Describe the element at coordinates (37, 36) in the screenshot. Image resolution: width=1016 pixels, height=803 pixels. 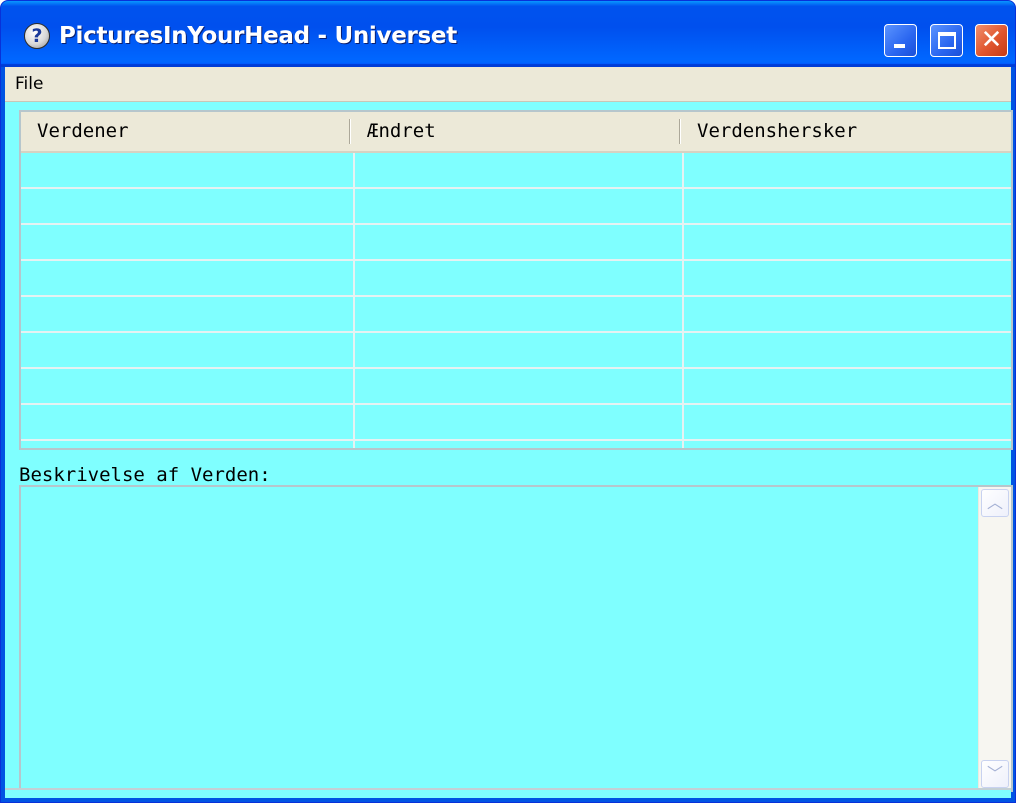
I see `help-question-icon: ?` at that location.